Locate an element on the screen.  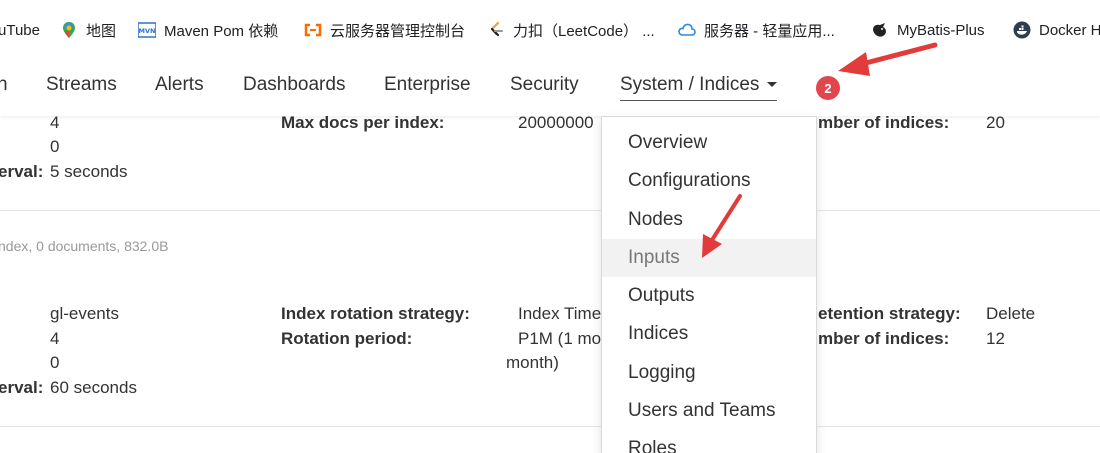
notification-badge: 2 is located at coordinates (828, 88).